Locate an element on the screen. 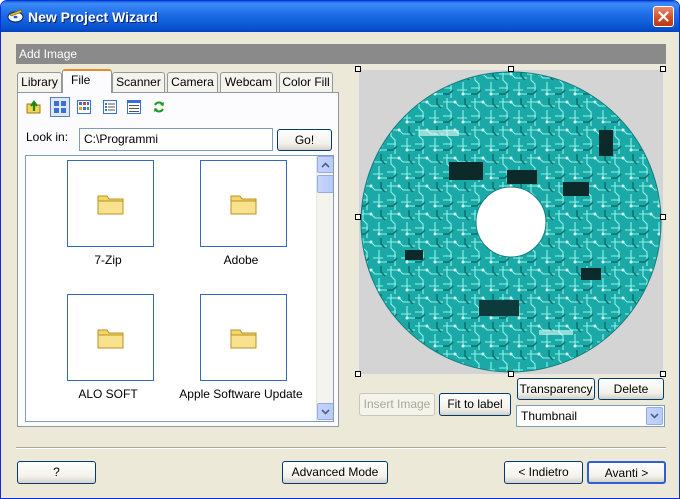  file-name: Apple Software Update is located at coordinates (241, 394).